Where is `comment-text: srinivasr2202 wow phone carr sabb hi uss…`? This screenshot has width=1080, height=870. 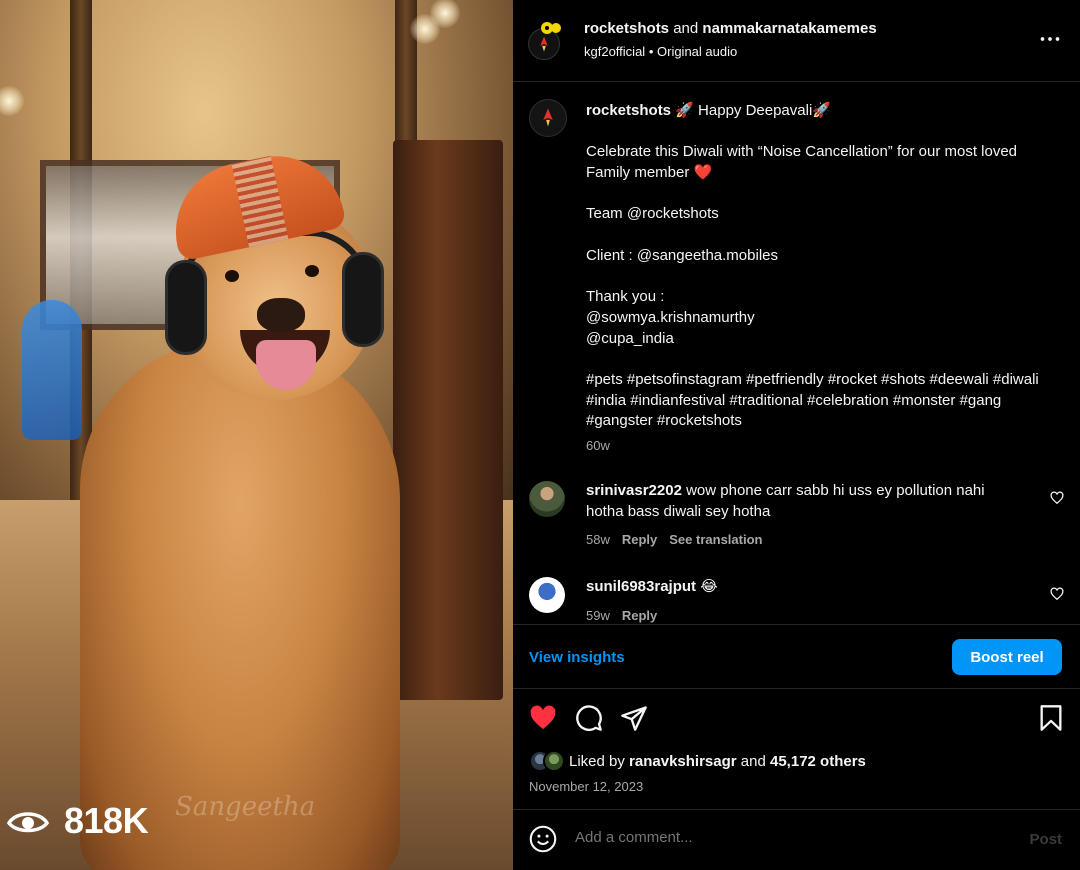 comment-text: srinivasr2202 wow phone carr sabb hi uss… is located at coordinates (801, 501).